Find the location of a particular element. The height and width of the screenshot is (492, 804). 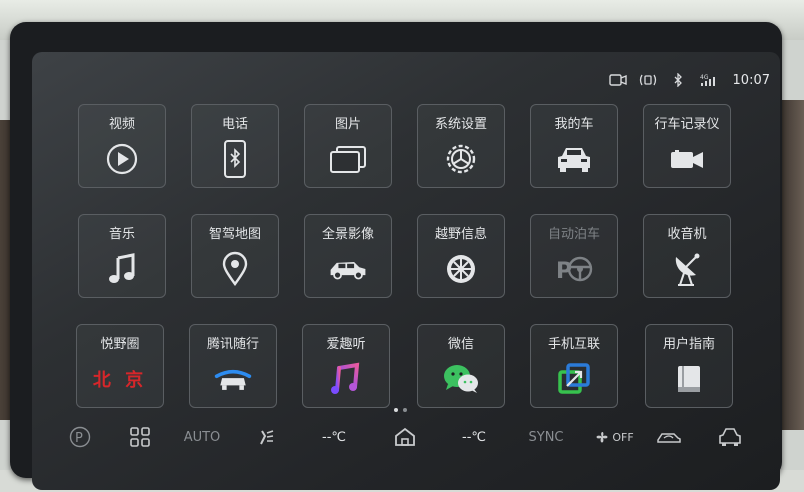

app-tile-music: 音乐 is located at coordinates (122, 256).